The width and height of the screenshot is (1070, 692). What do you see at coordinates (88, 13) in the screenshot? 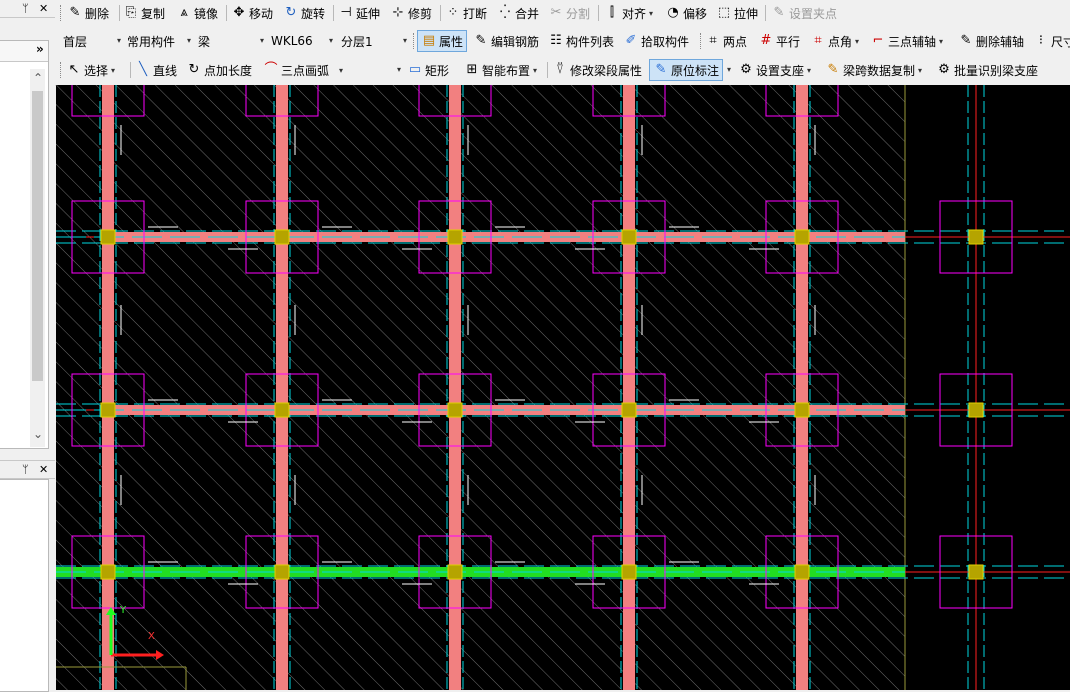
I see `delete-button: ✎ 删除` at bounding box center [88, 13].